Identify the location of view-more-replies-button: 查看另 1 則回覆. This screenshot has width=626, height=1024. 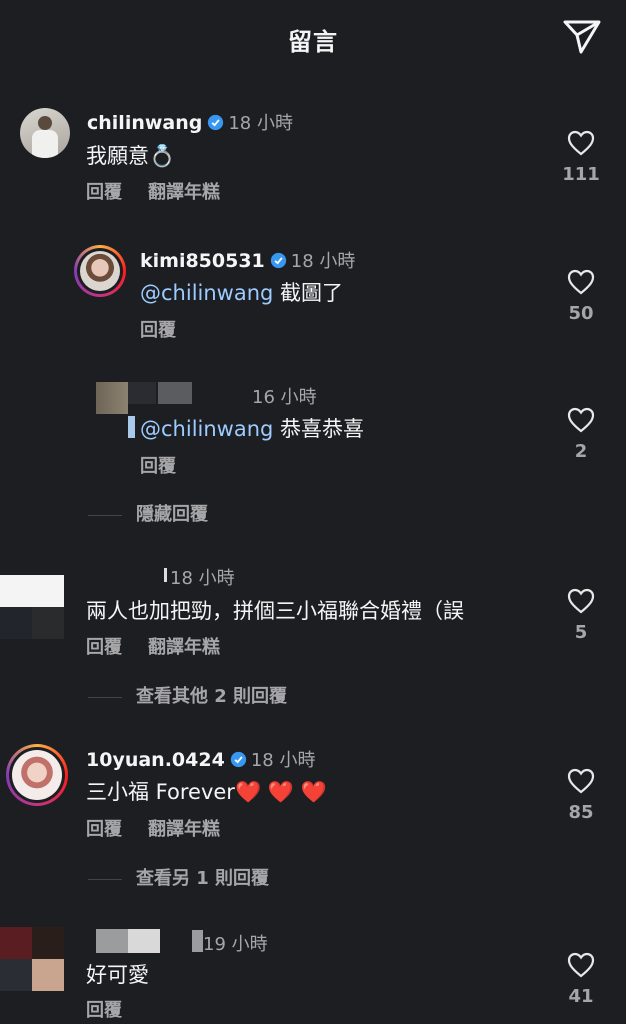
(178, 877).